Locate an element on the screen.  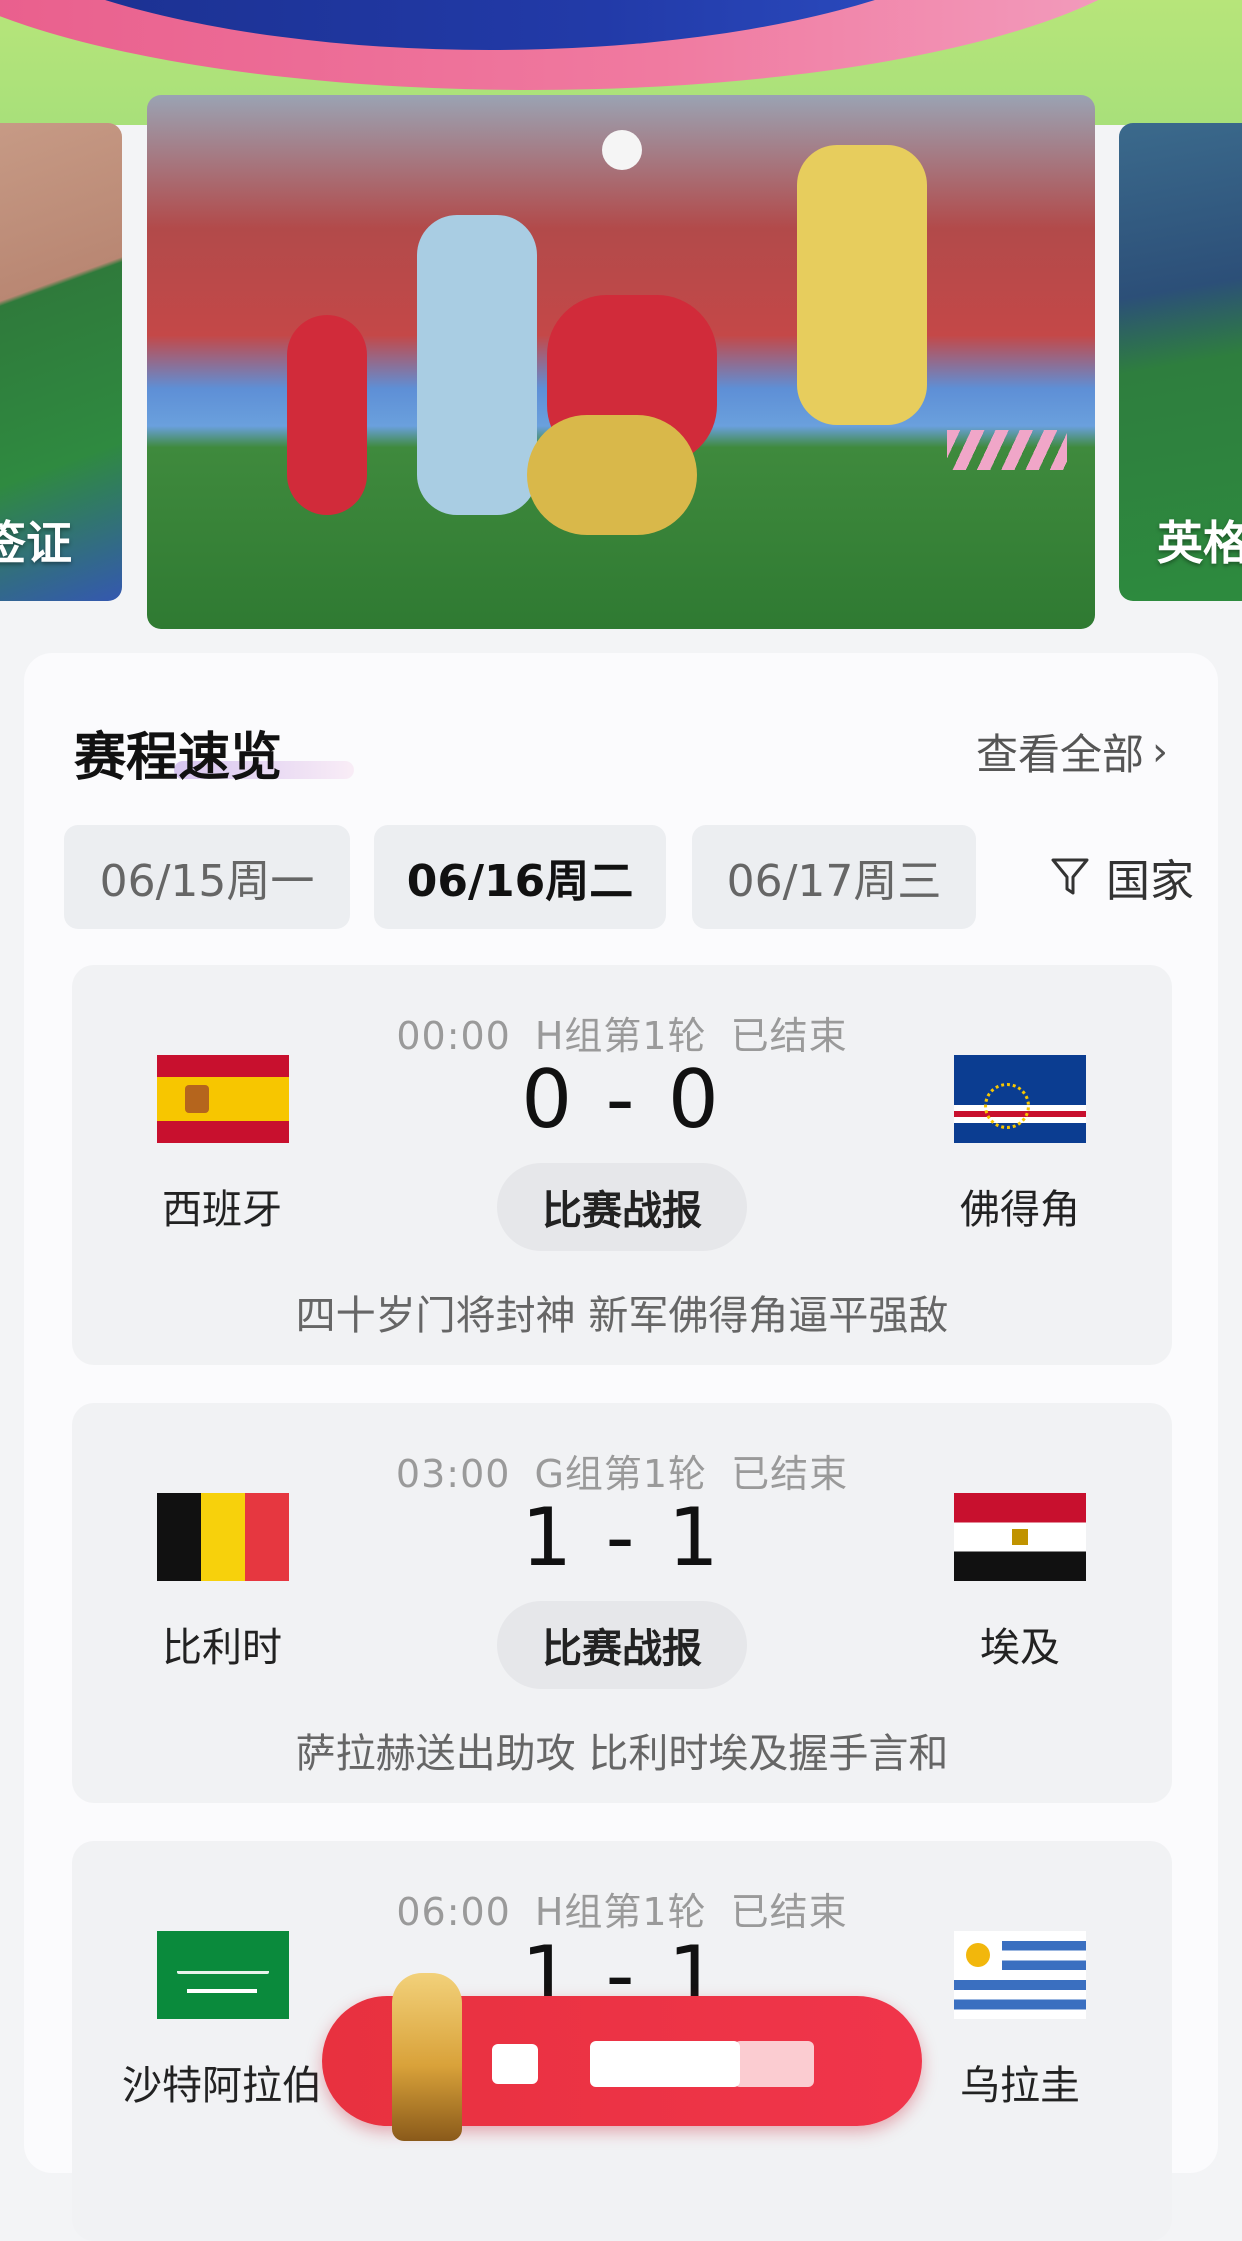
flag-uruguay is located at coordinates (1020, 1975).